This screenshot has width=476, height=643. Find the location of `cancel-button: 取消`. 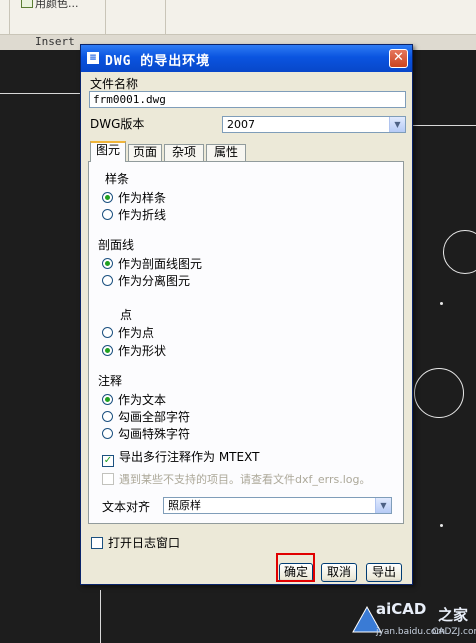

cancel-button: 取消 is located at coordinates (339, 572).